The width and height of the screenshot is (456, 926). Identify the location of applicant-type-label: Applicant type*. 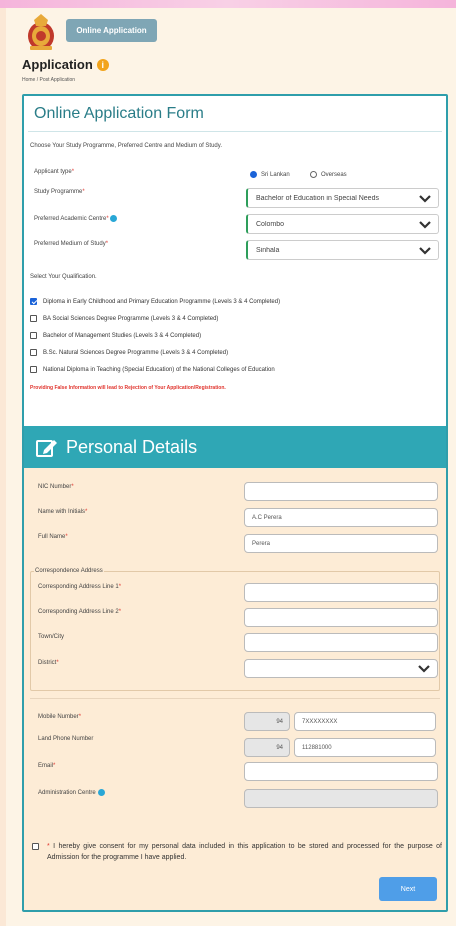
(54, 172).